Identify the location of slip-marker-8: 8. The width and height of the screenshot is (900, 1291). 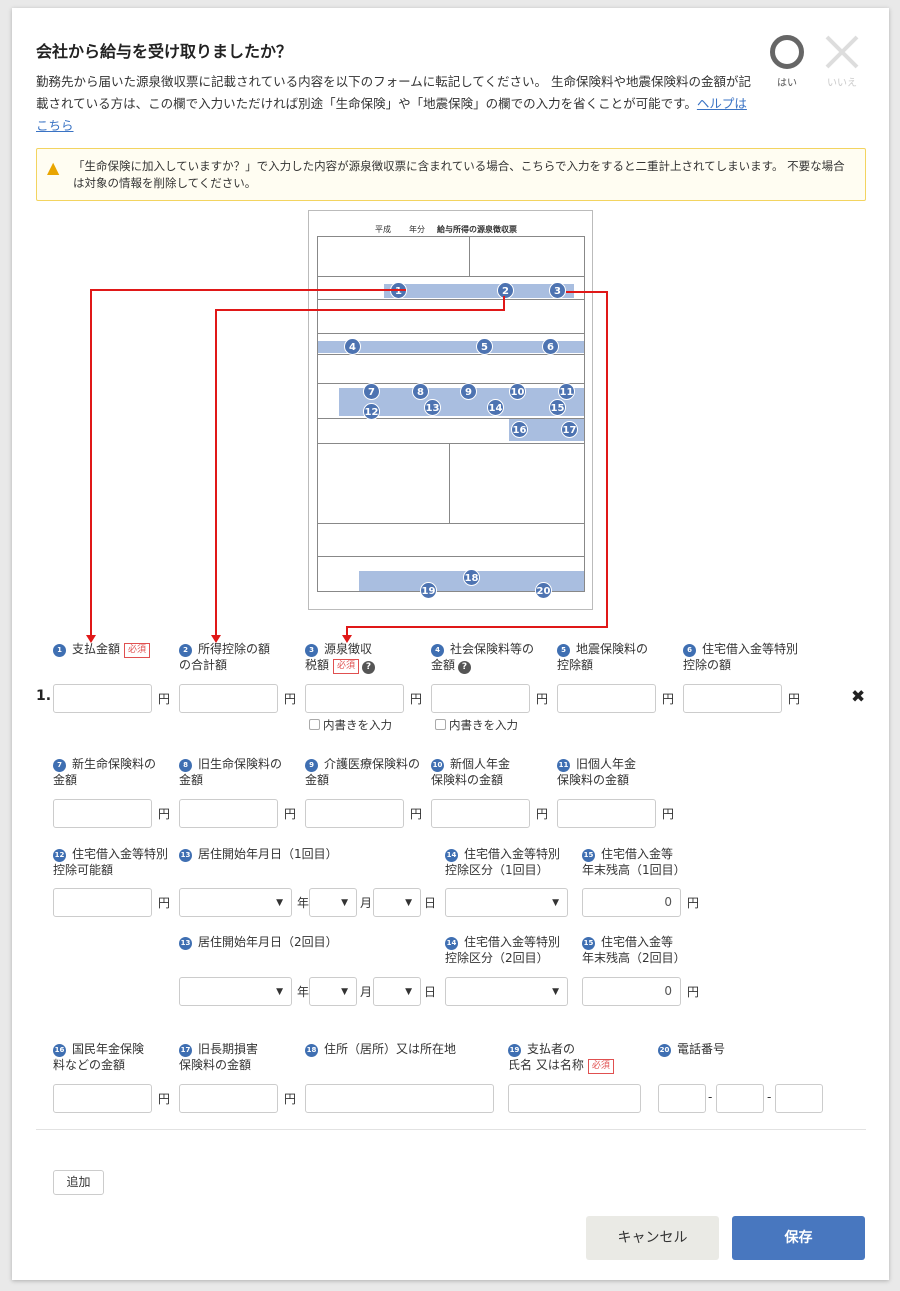
(420, 391).